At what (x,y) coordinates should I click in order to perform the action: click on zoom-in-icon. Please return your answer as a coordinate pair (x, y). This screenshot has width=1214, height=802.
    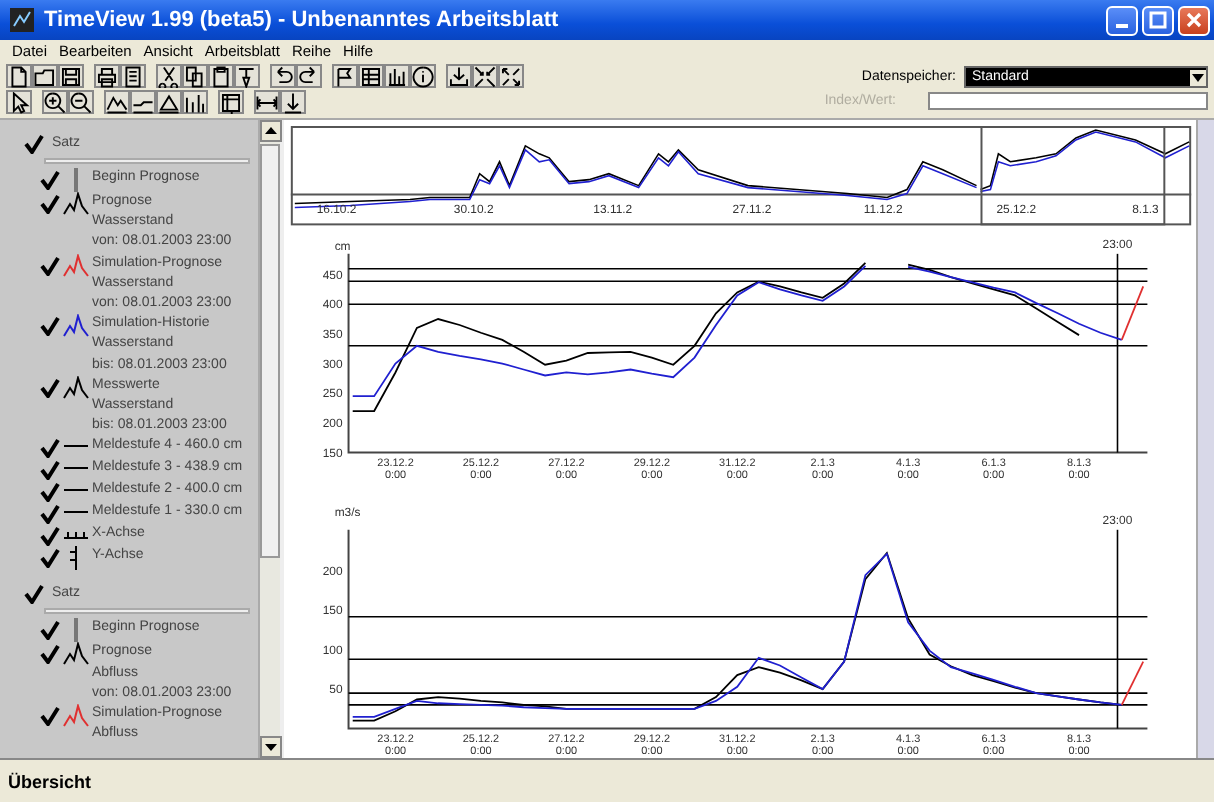
    Looking at the image, I should click on (55, 102).